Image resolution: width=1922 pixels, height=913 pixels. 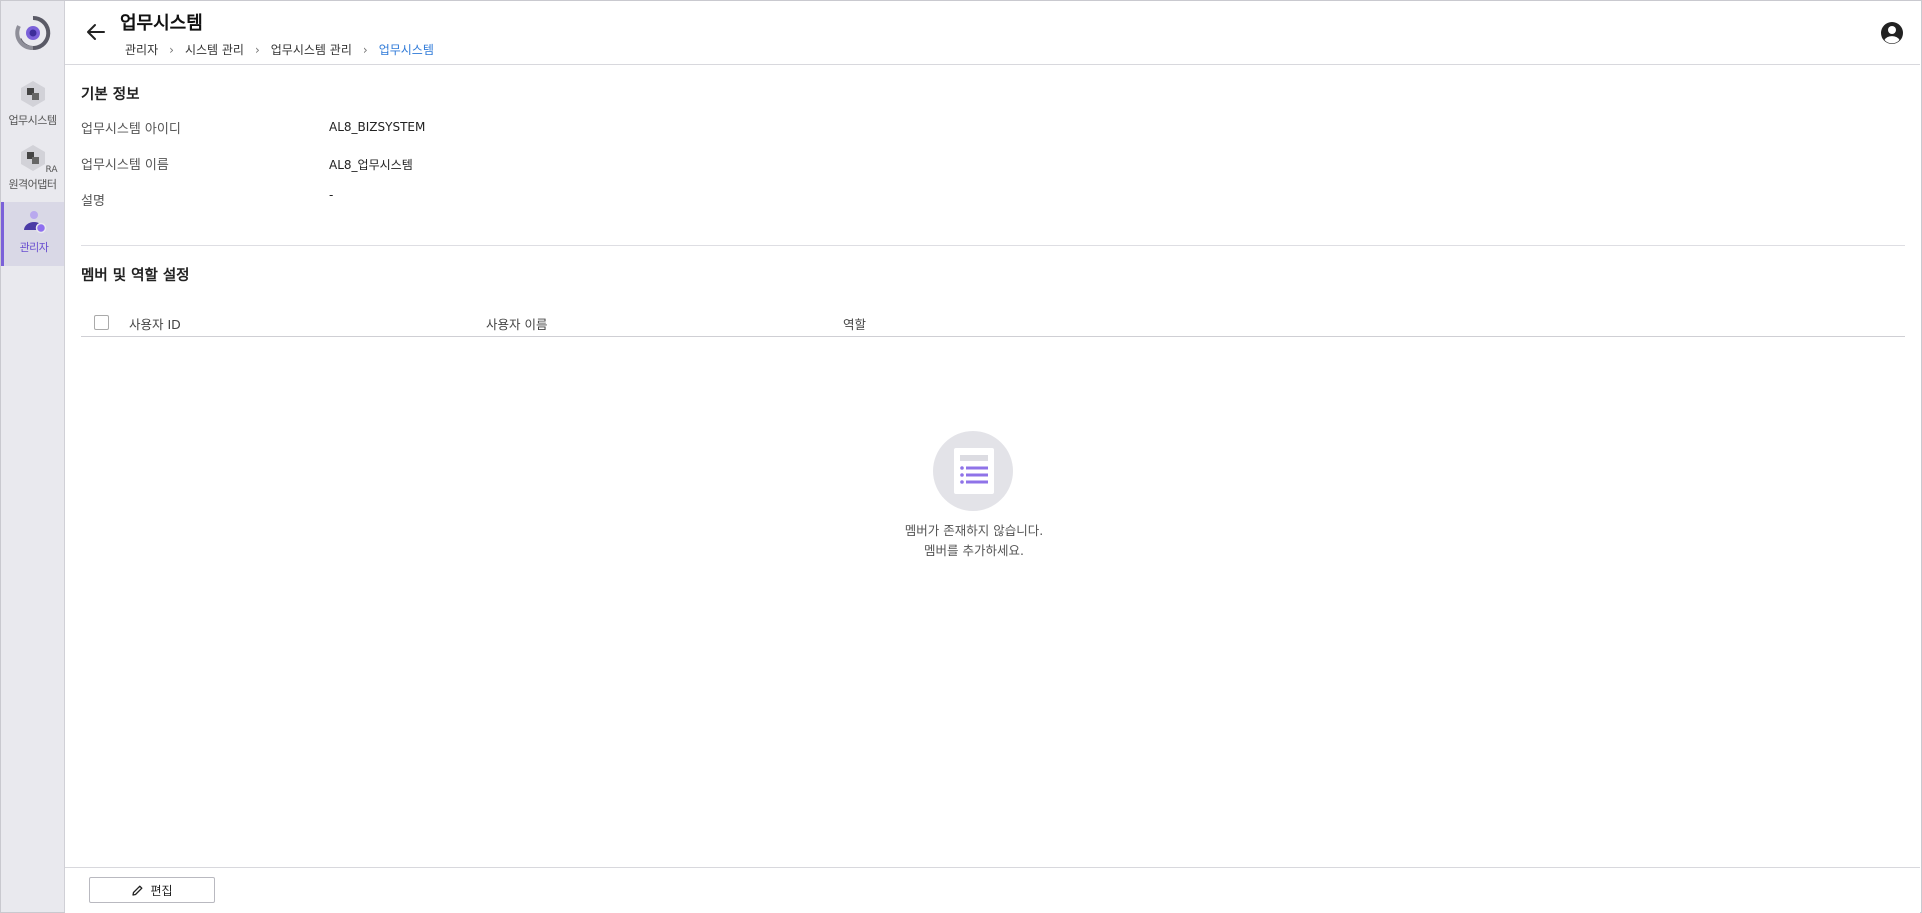 I want to click on empty-list-icon, so click(x=973, y=471).